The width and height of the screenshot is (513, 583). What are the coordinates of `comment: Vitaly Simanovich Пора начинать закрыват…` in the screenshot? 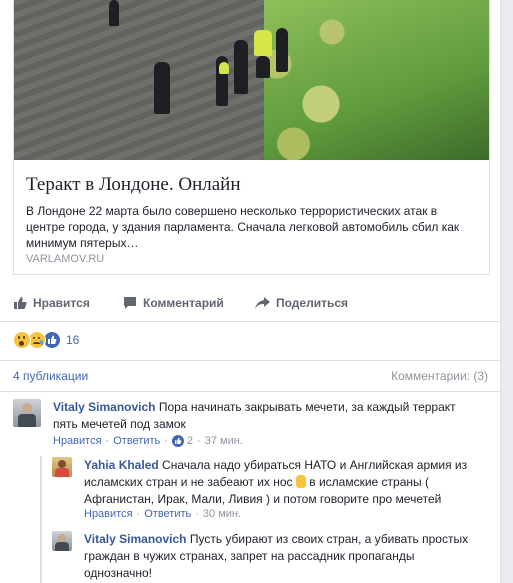 It's located at (253, 425).